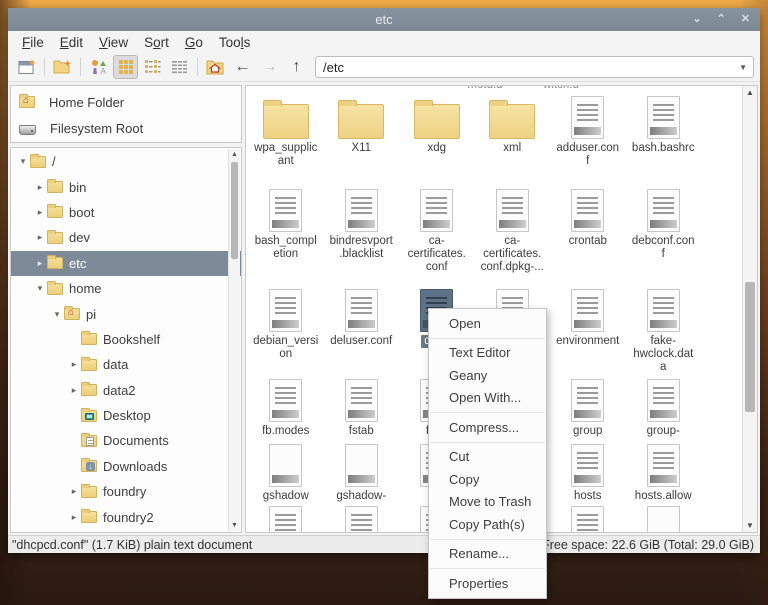  I want to click on tree-item-Bookshelf: Bookshelf, so click(119, 339).